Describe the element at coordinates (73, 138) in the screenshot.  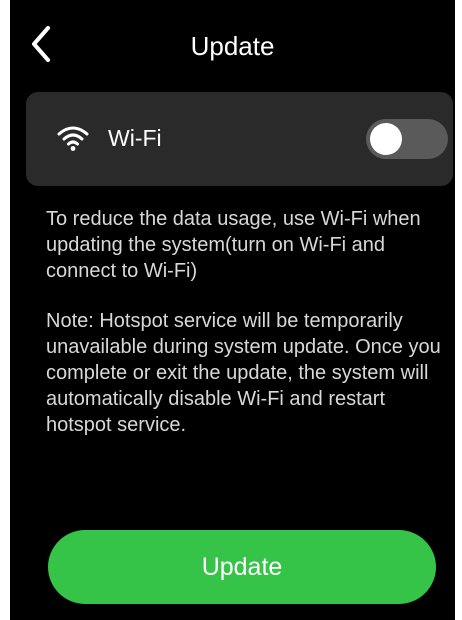
I see `wifi-icon` at that location.